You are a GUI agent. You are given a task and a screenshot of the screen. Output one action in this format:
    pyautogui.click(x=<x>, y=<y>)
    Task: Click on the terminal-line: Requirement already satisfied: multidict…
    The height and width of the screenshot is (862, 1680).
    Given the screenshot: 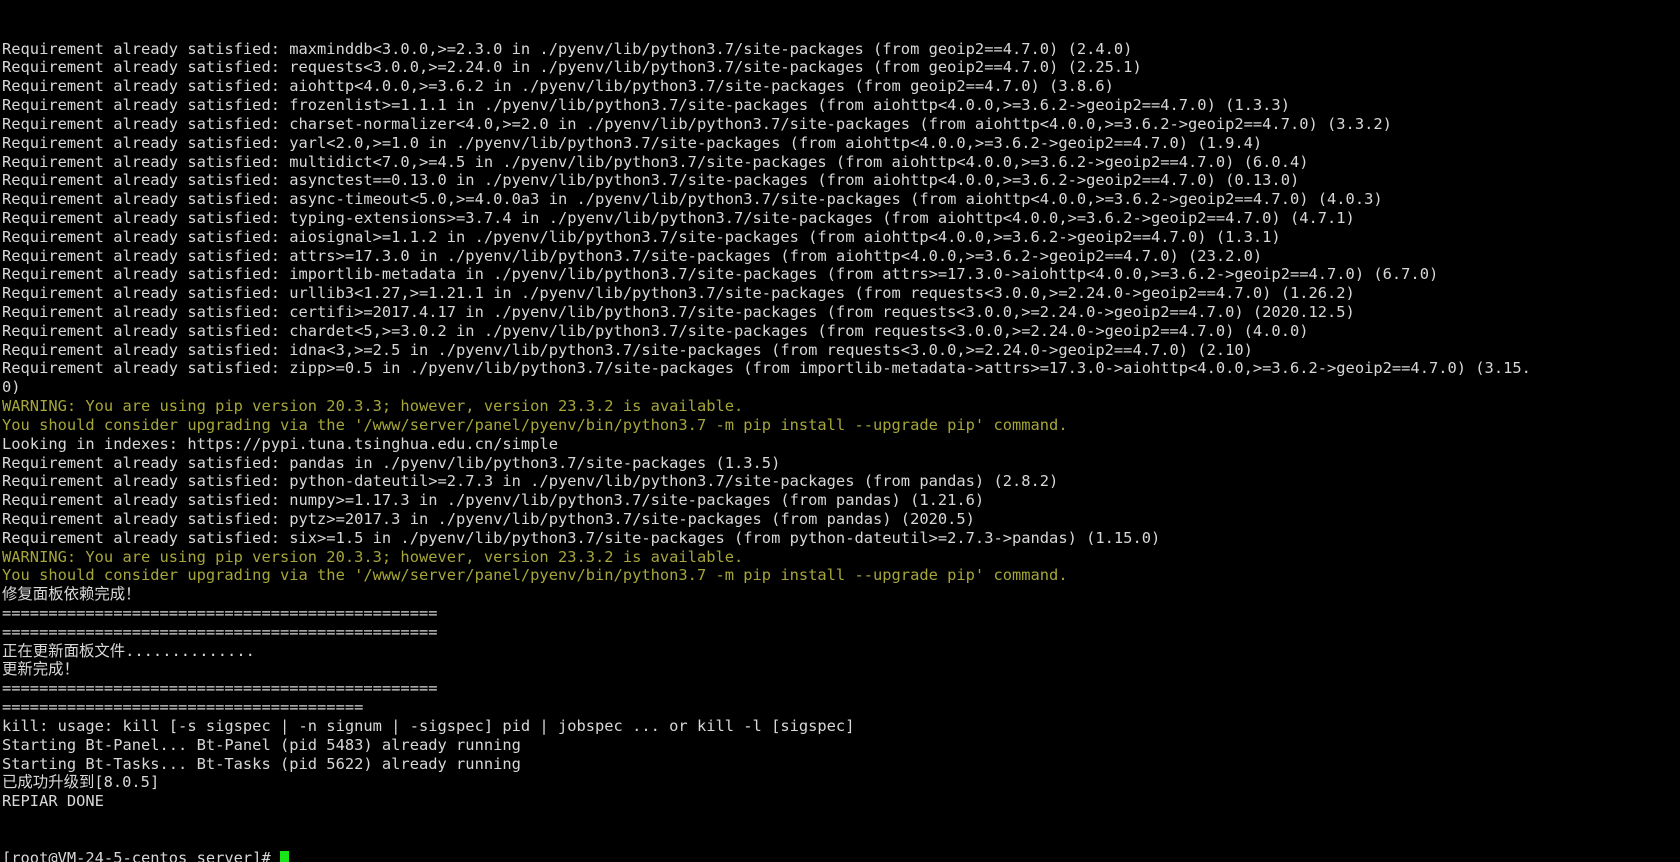 What is the action you would take?
    pyautogui.click(x=655, y=161)
    